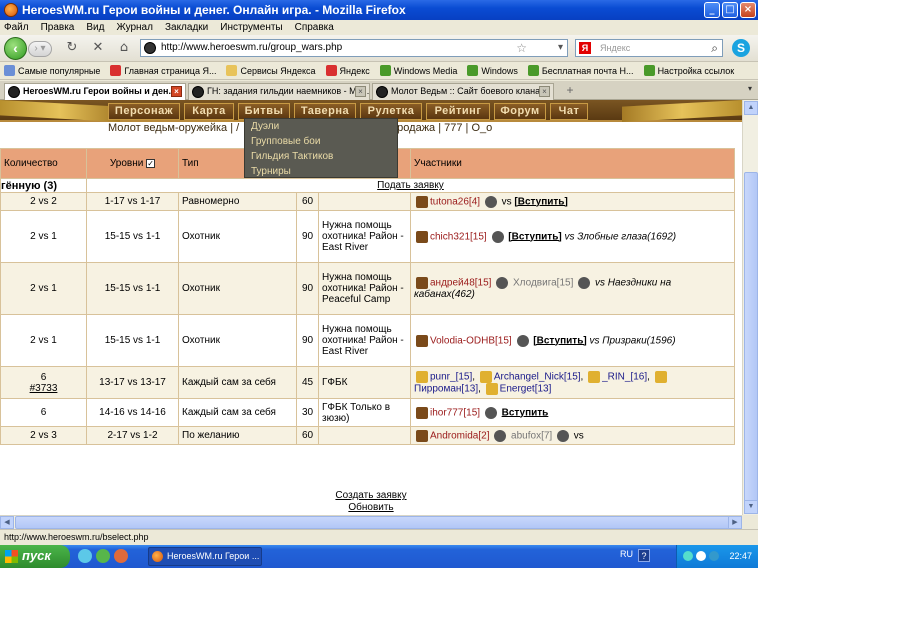  I want to click on reload-icon: ↻, so click(72, 48).